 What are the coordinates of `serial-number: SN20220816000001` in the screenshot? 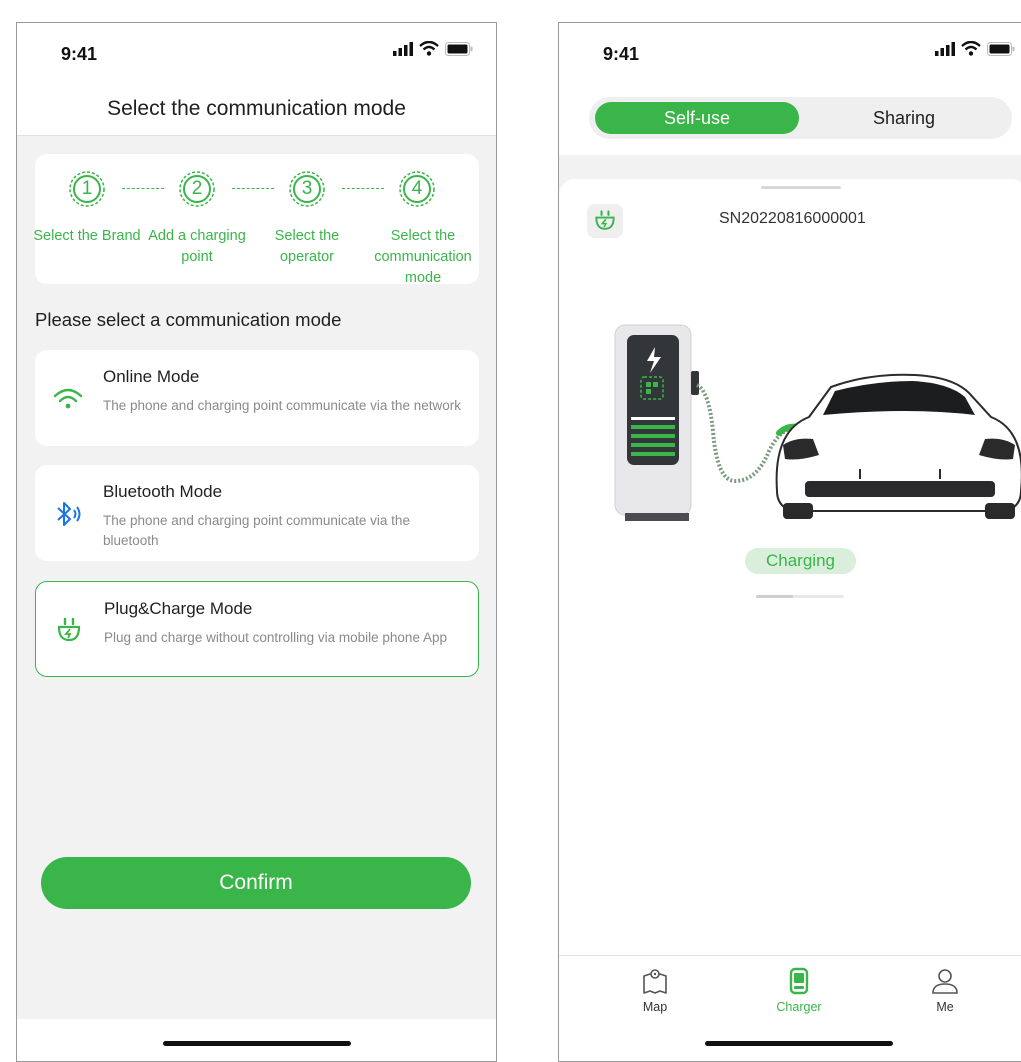 It's located at (792, 218).